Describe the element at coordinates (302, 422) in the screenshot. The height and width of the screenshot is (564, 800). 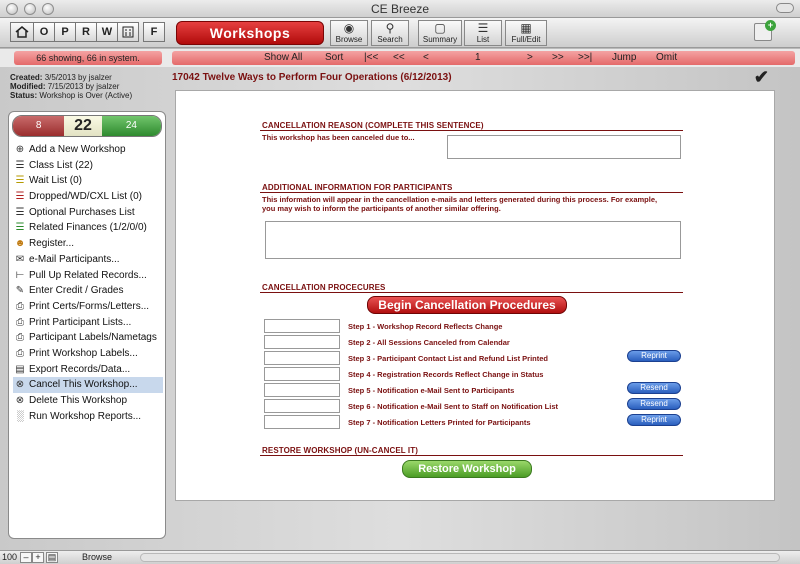
I see `step-7-field` at that location.